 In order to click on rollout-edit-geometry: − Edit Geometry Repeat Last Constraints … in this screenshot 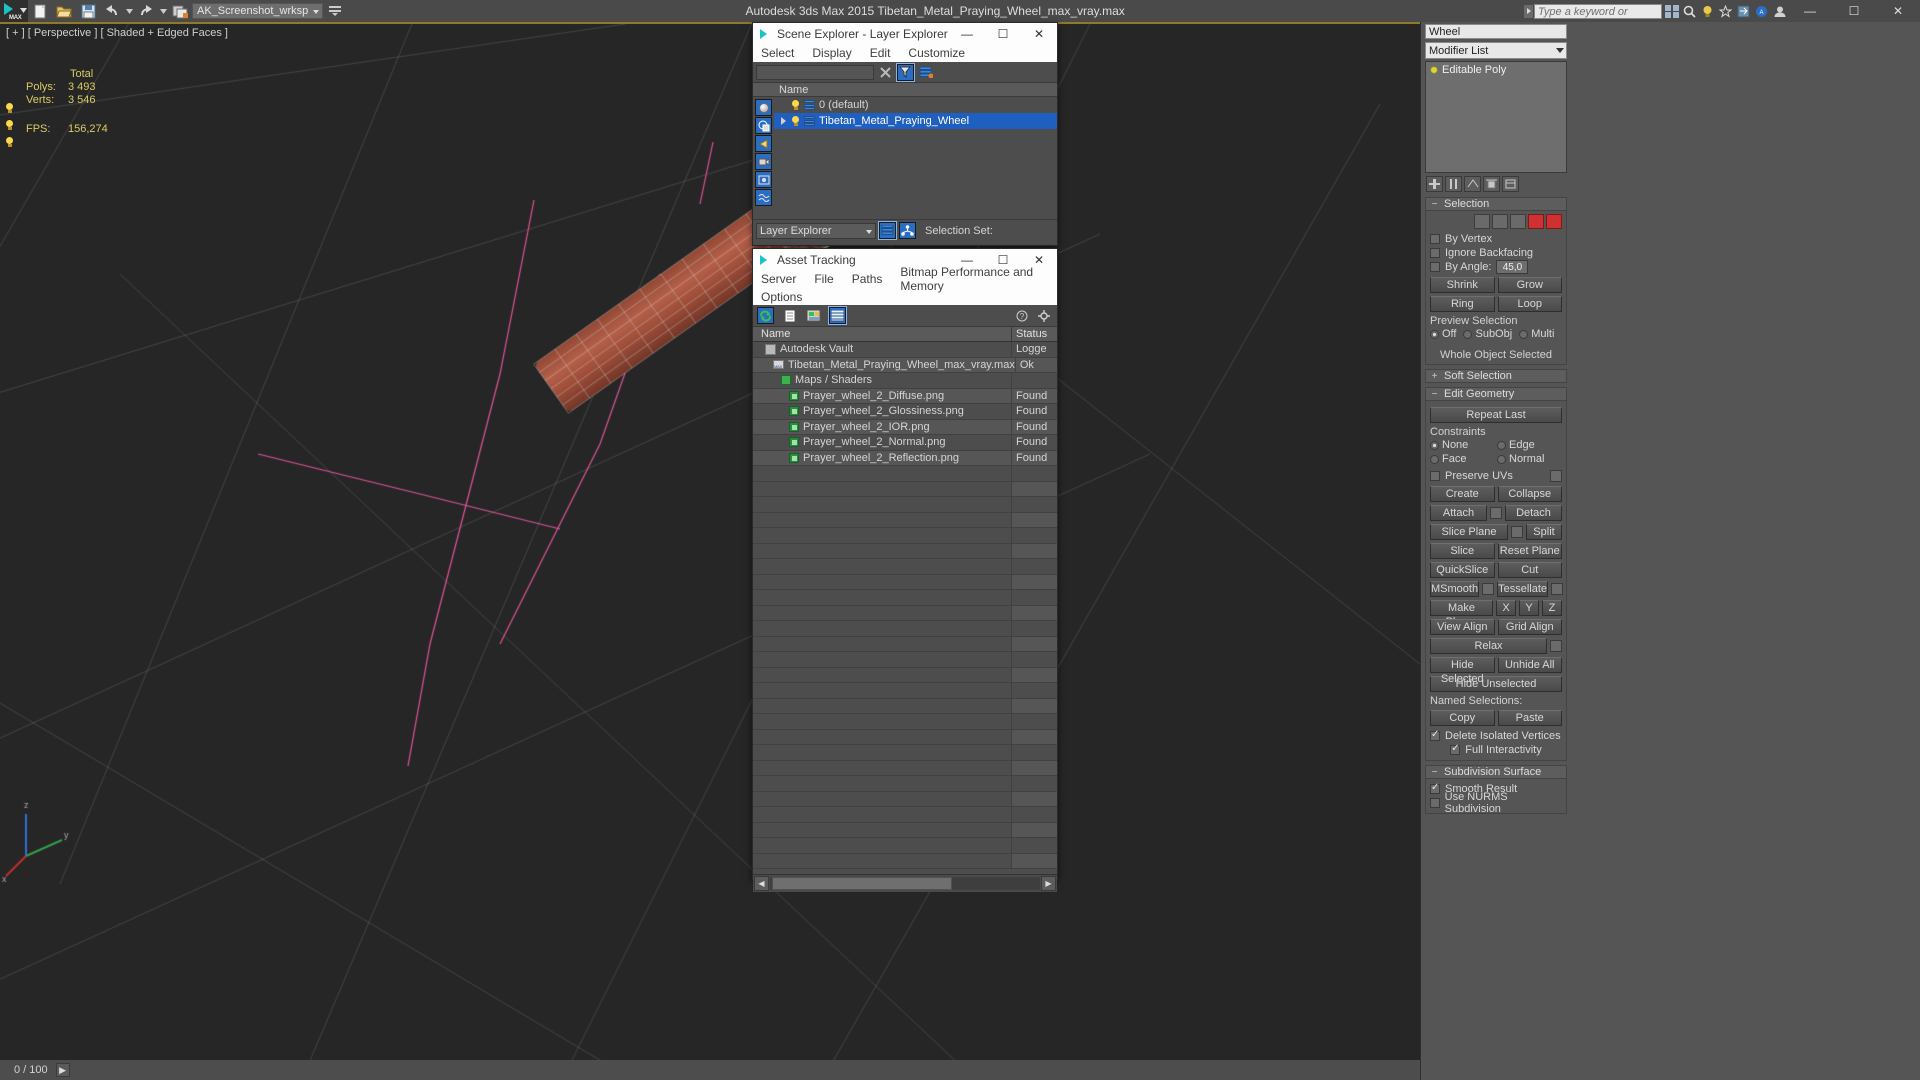, I will do `click(1496, 574)`.